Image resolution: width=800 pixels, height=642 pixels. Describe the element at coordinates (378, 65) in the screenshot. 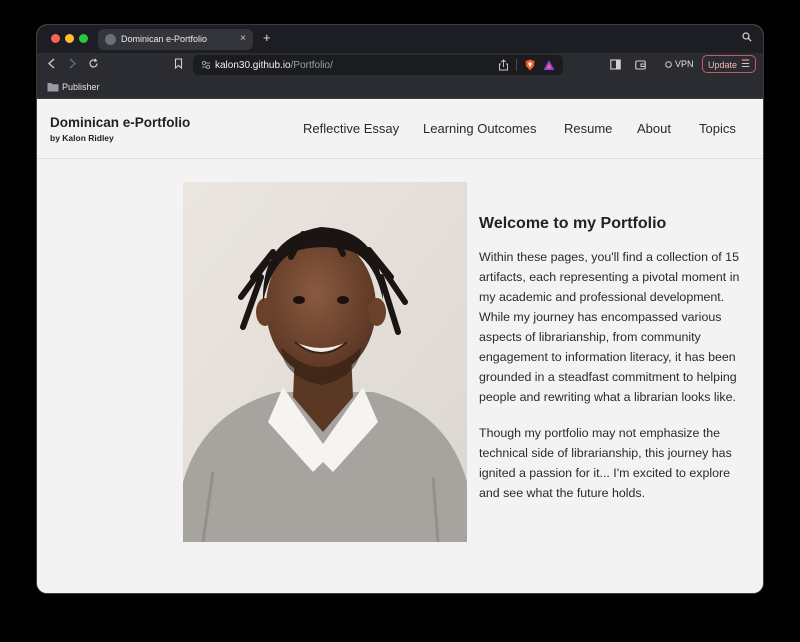

I see `address-bar: kalon30.github.io/Portfolio/` at that location.